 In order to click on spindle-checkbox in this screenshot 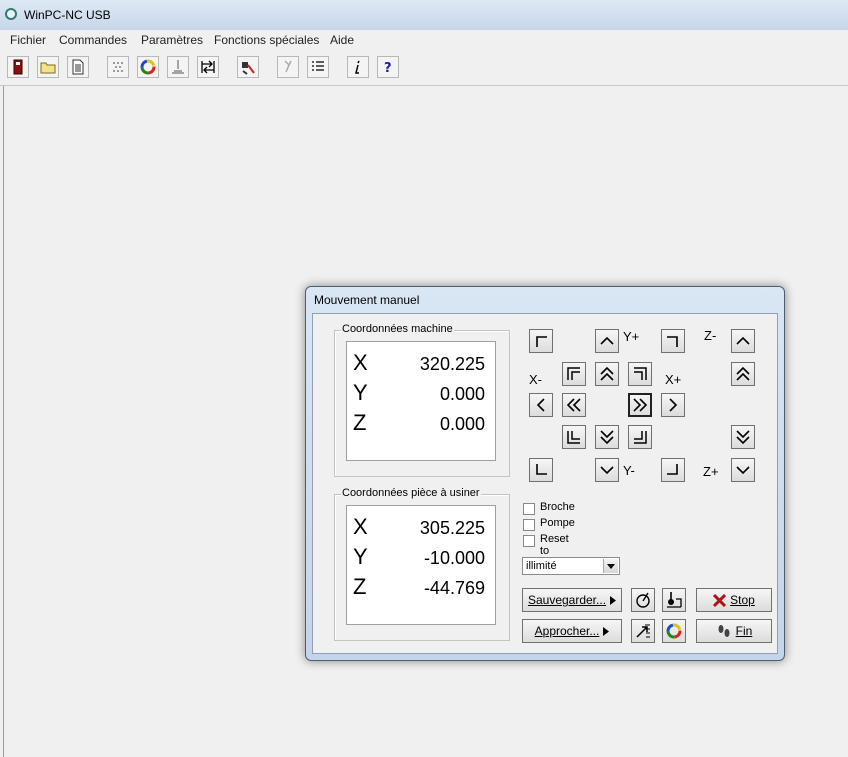, I will do `click(529, 509)`.